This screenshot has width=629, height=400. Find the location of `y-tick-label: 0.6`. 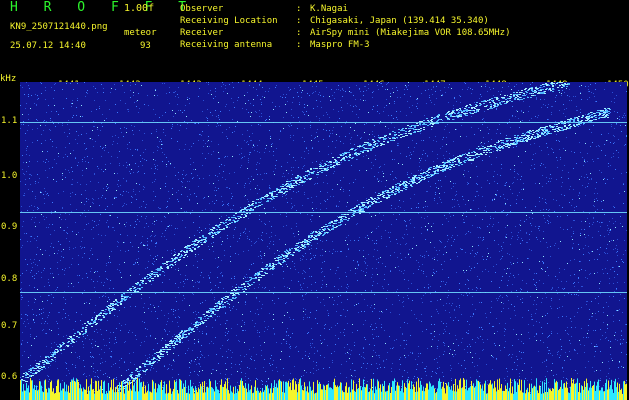

y-tick-label: 0.6 is located at coordinates (9, 377).